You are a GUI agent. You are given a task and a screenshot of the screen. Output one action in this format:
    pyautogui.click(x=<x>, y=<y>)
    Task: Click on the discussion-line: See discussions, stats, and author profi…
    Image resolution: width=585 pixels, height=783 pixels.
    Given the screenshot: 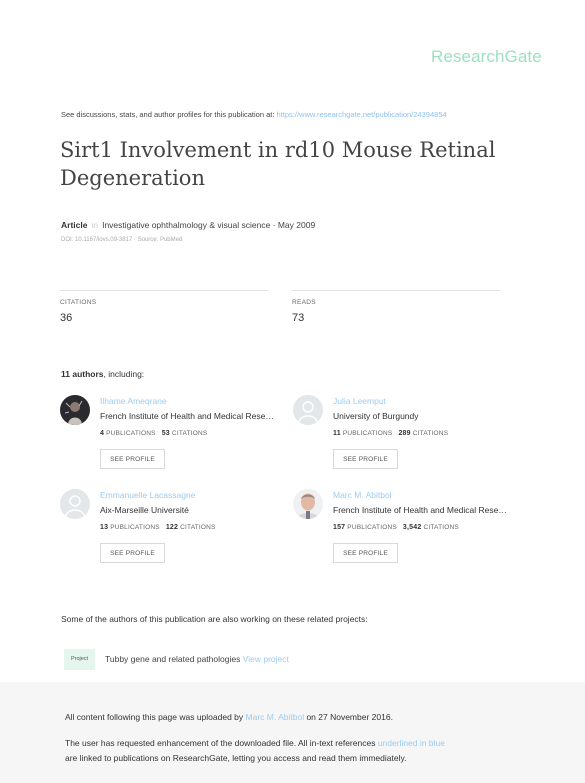 What is the action you would take?
    pyautogui.click(x=254, y=114)
    